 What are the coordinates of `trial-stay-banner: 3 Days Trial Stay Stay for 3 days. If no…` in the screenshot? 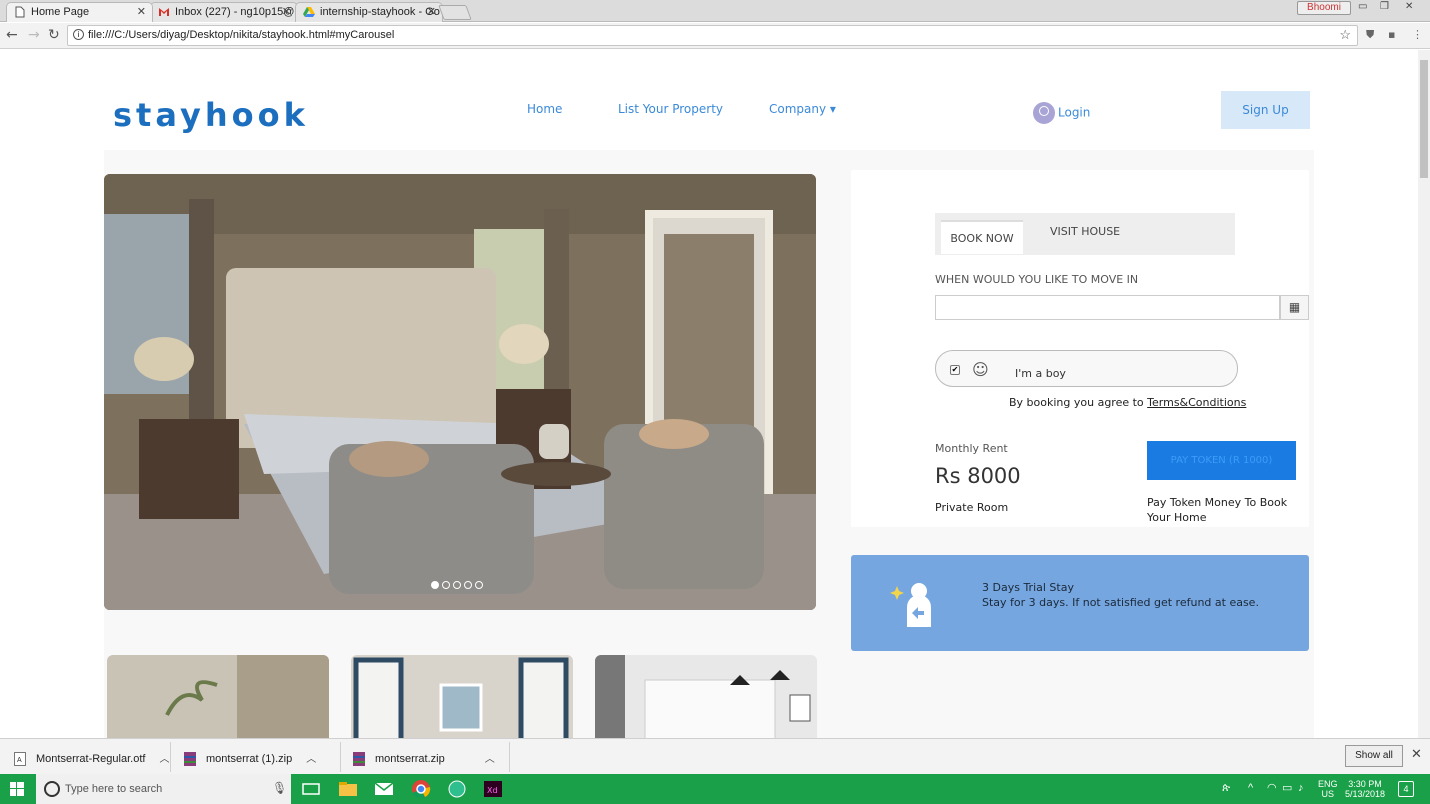 It's located at (1080, 603).